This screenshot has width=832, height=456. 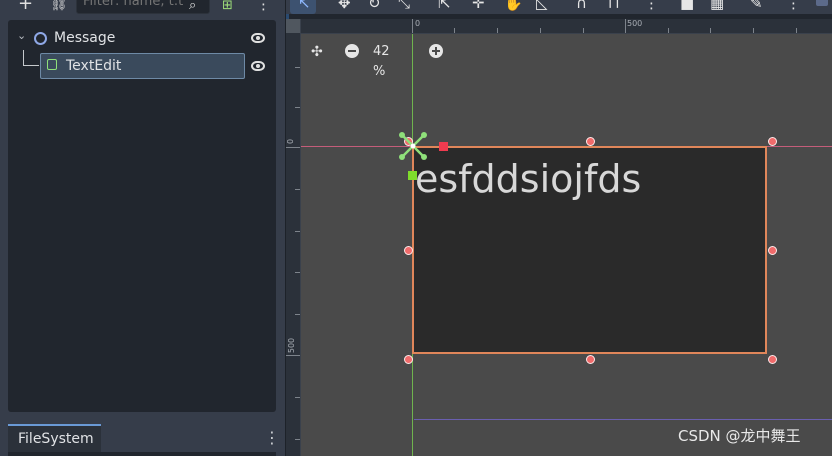 I want to click on resize-handle-bottom-left, so click(x=408, y=359).